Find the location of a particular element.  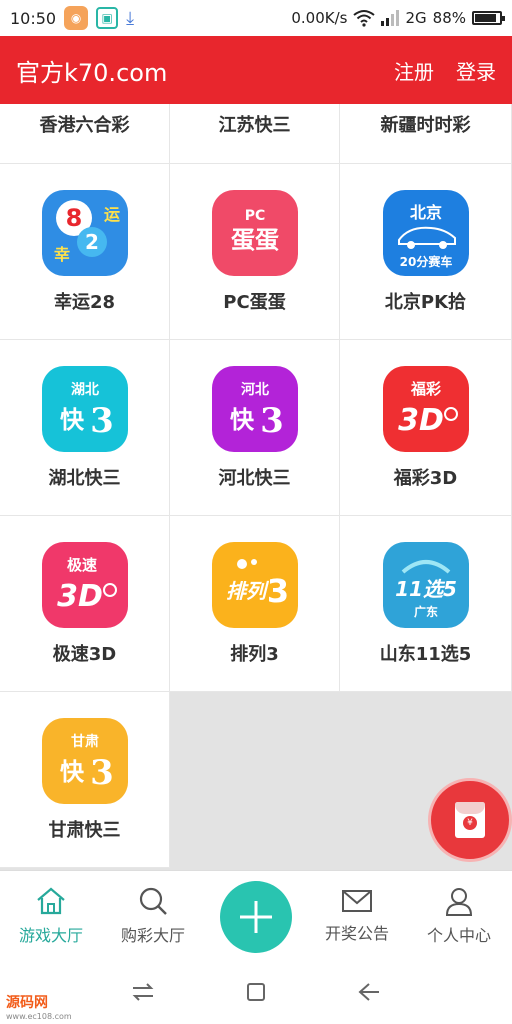

game-tile-pailie3: 排列 3 排列3 is located at coordinates (255, 604).